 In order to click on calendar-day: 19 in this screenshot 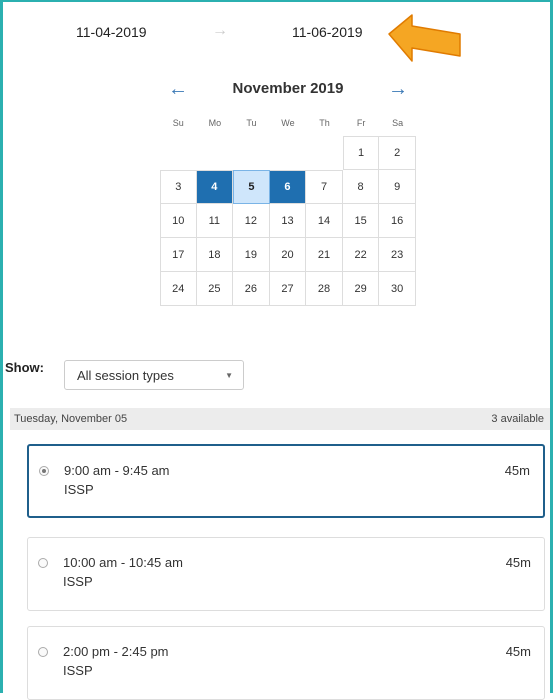, I will do `click(251, 255)`.